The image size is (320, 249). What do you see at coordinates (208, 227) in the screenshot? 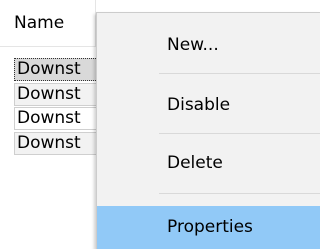
I see `menu-item-properties: Properties` at bounding box center [208, 227].